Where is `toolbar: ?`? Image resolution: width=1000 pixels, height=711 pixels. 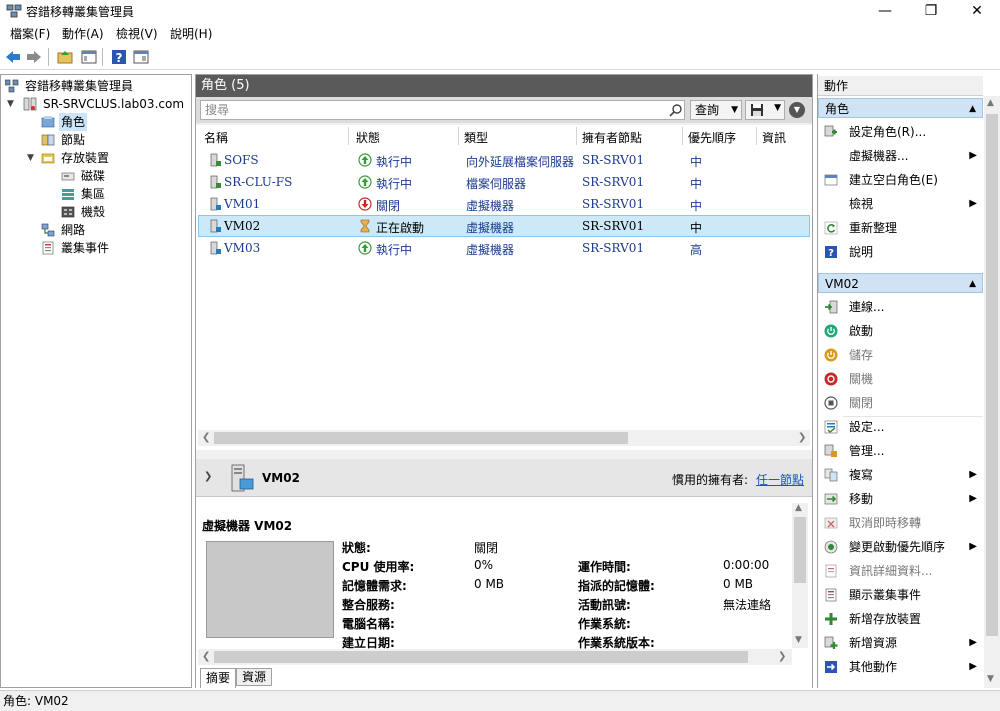
toolbar: ? is located at coordinates (500, 57).